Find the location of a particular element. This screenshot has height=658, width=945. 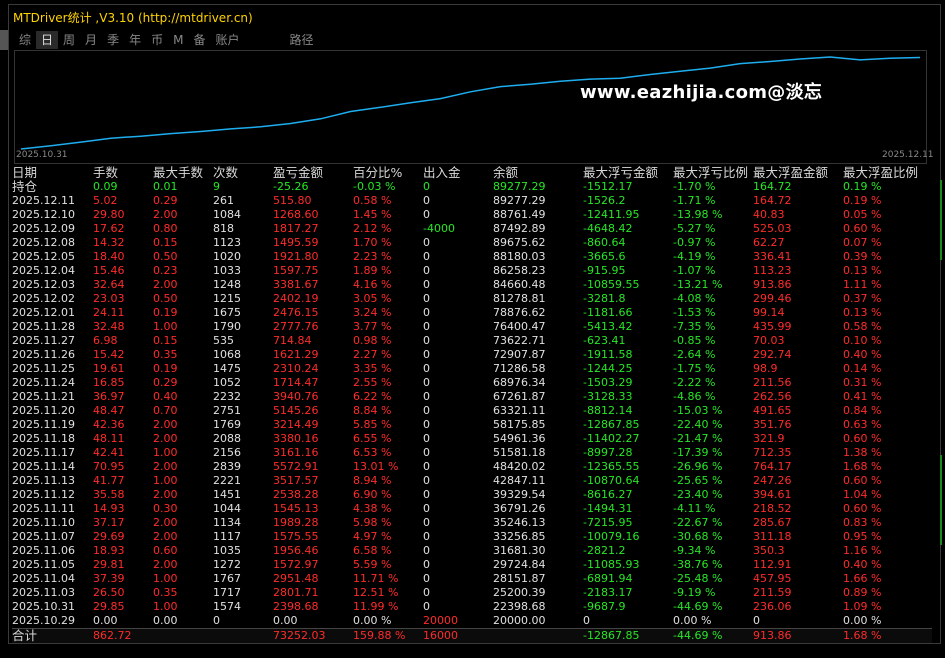

tab-9: 账户 is located at coordinates (227, 40).